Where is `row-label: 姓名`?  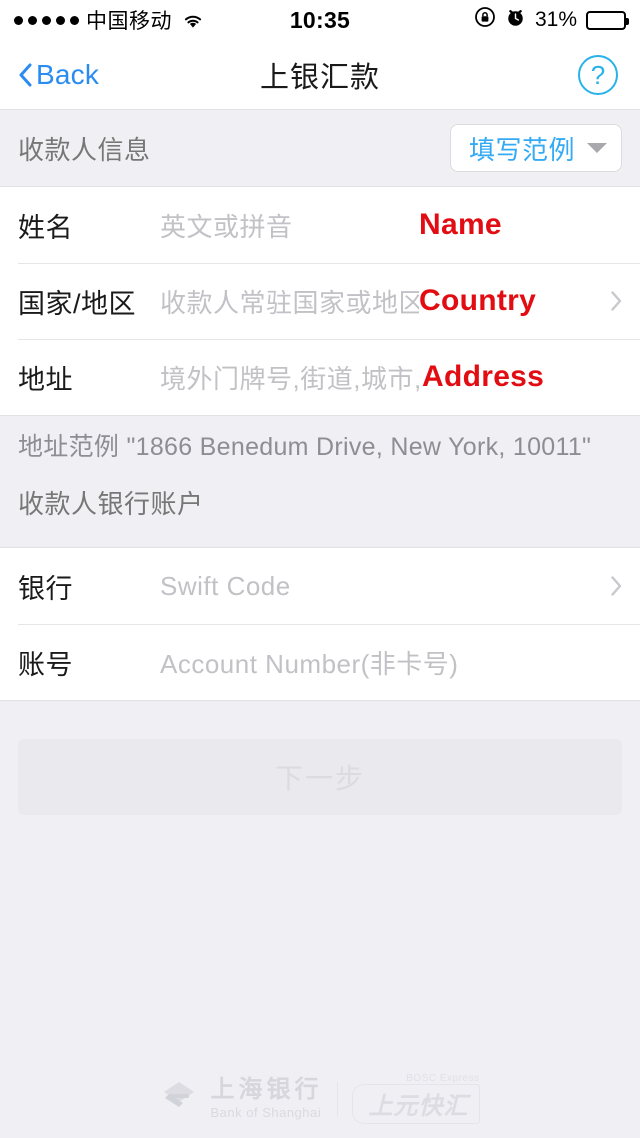 row-label: 姓名 is located at coordinates (45, 227).